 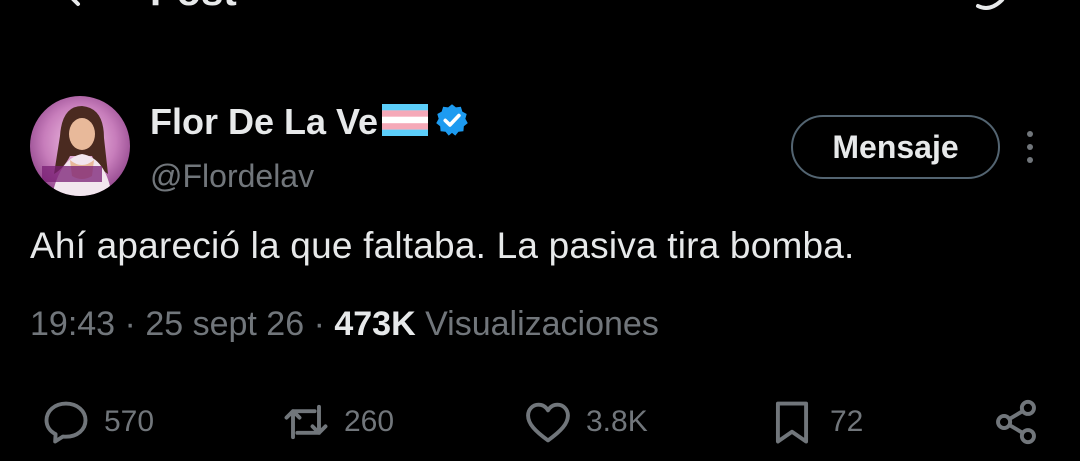 What do you see at coordinates (542, 324) in the screenshot?
I see `views-label: Visualizaciones` at bounding box center [542, 324].